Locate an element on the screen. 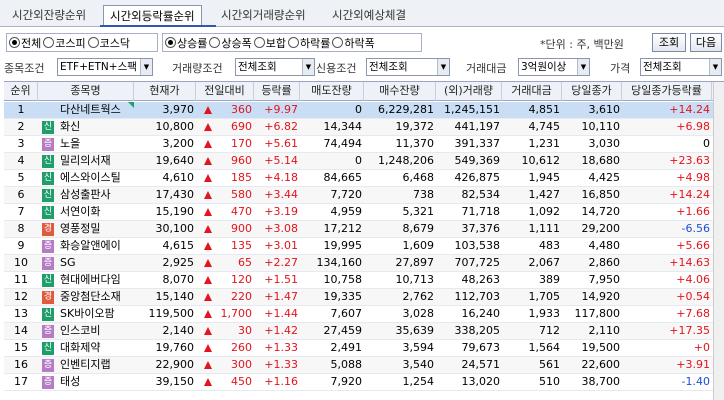 The width and height of the screenshot is (724, 400). stock-name: 삼성출판사 is located at coordinates (85, 194).